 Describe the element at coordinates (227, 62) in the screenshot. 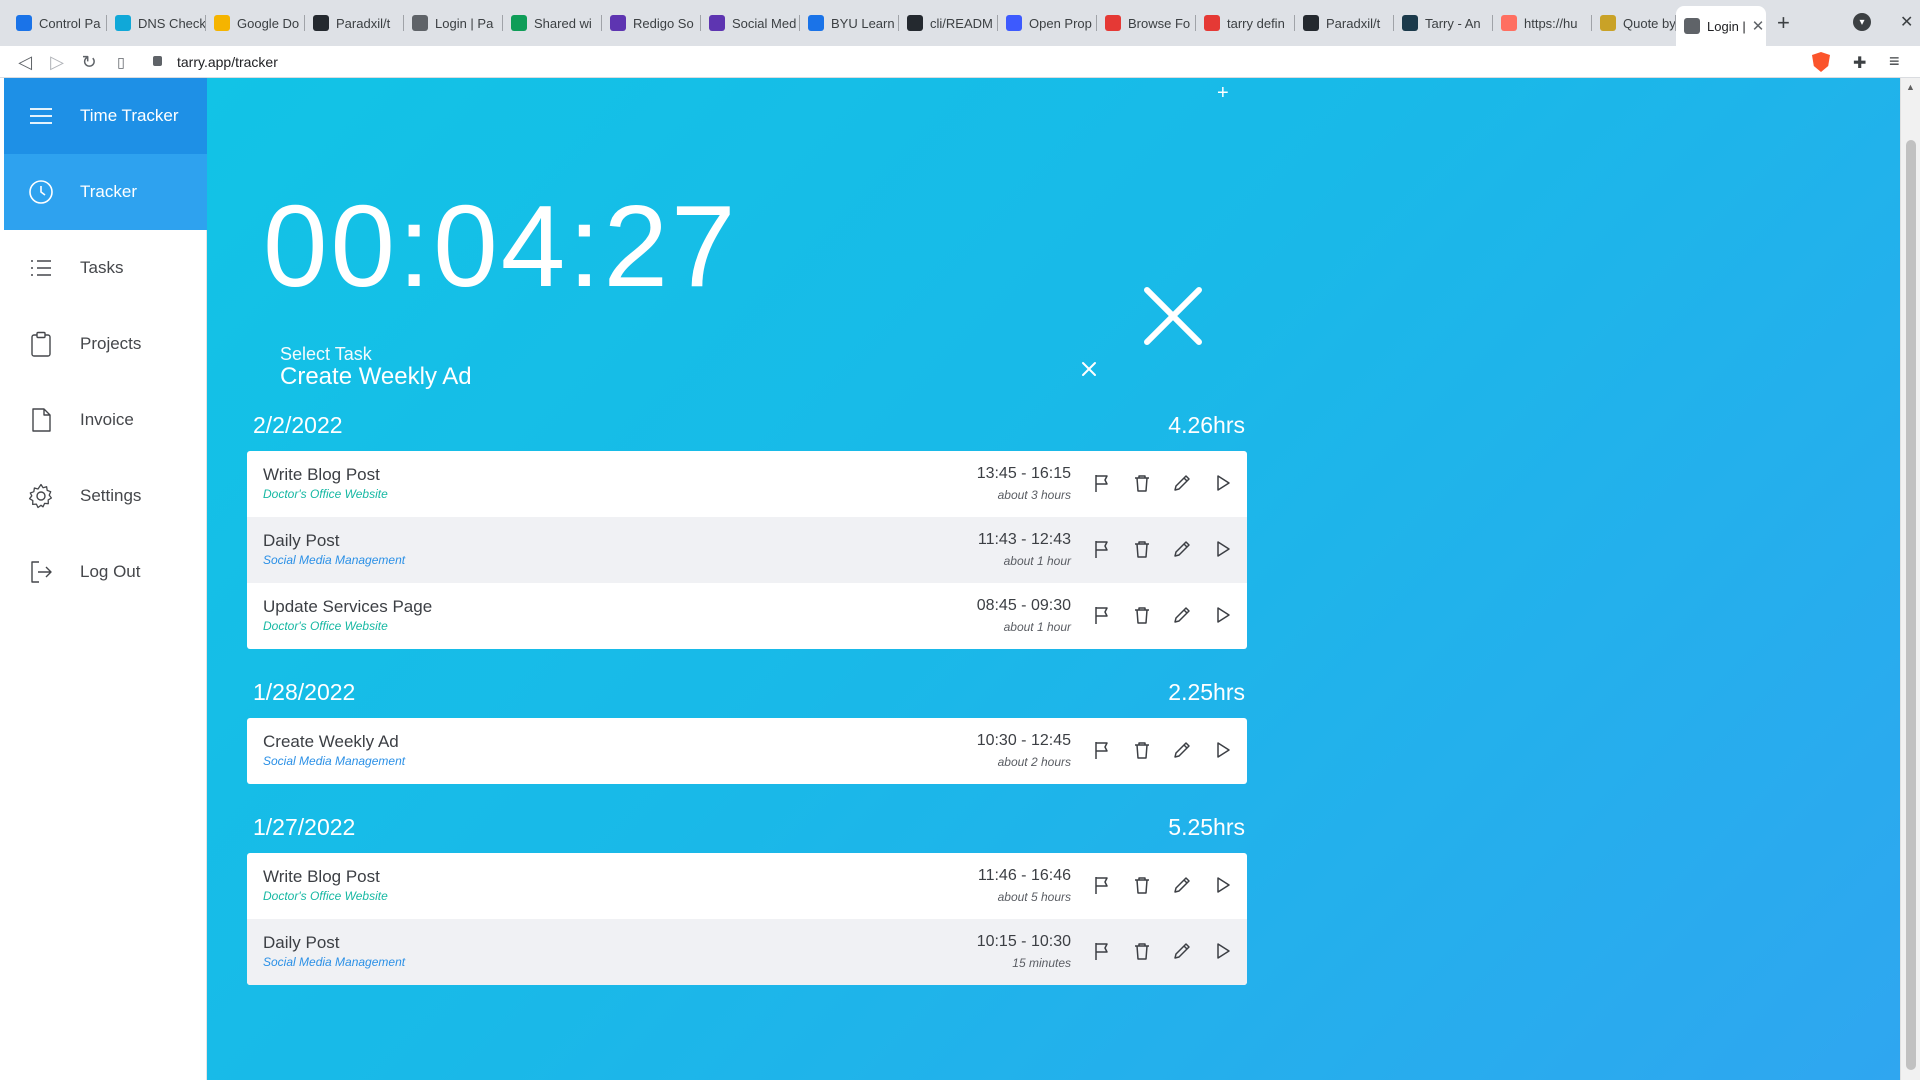

I see `address-bar: tarry.app/tracker` at that location.